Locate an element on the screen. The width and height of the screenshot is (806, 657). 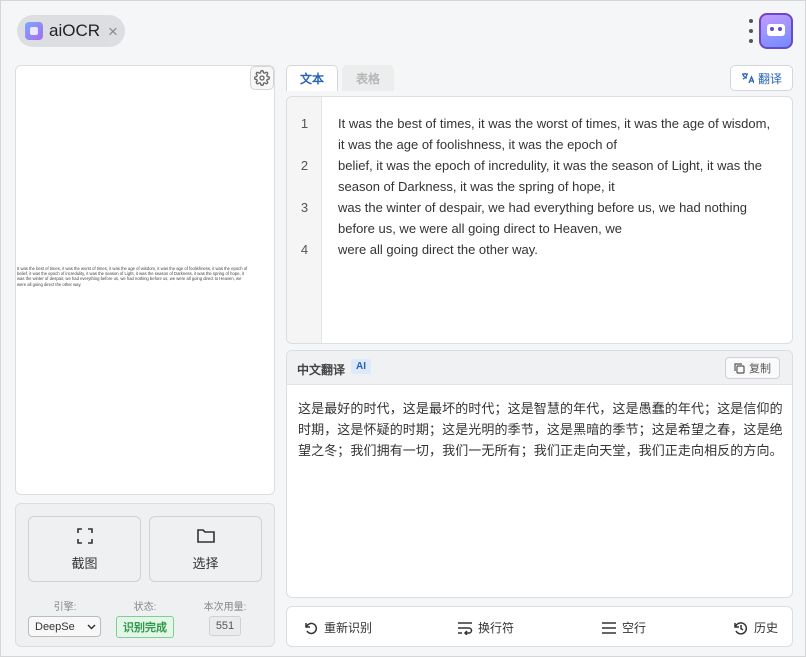
select-label: 选择 is located at coordinates (205, 563).